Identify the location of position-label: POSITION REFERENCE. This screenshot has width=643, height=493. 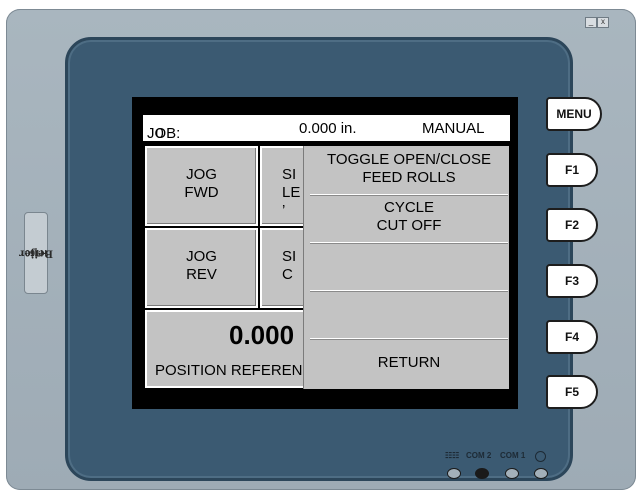
(237, 370).